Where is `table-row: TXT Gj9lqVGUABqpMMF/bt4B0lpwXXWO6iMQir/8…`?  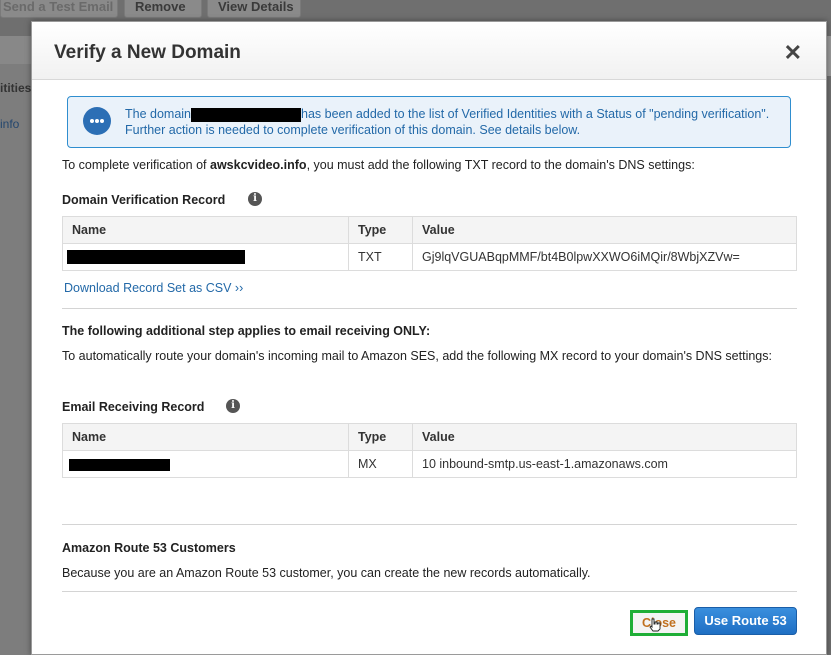 table-row: TXT Gj9lqVGUABqpMMF/bt4B0lpwXXWO6iMQir/8… is located at coordinates (429, 257).